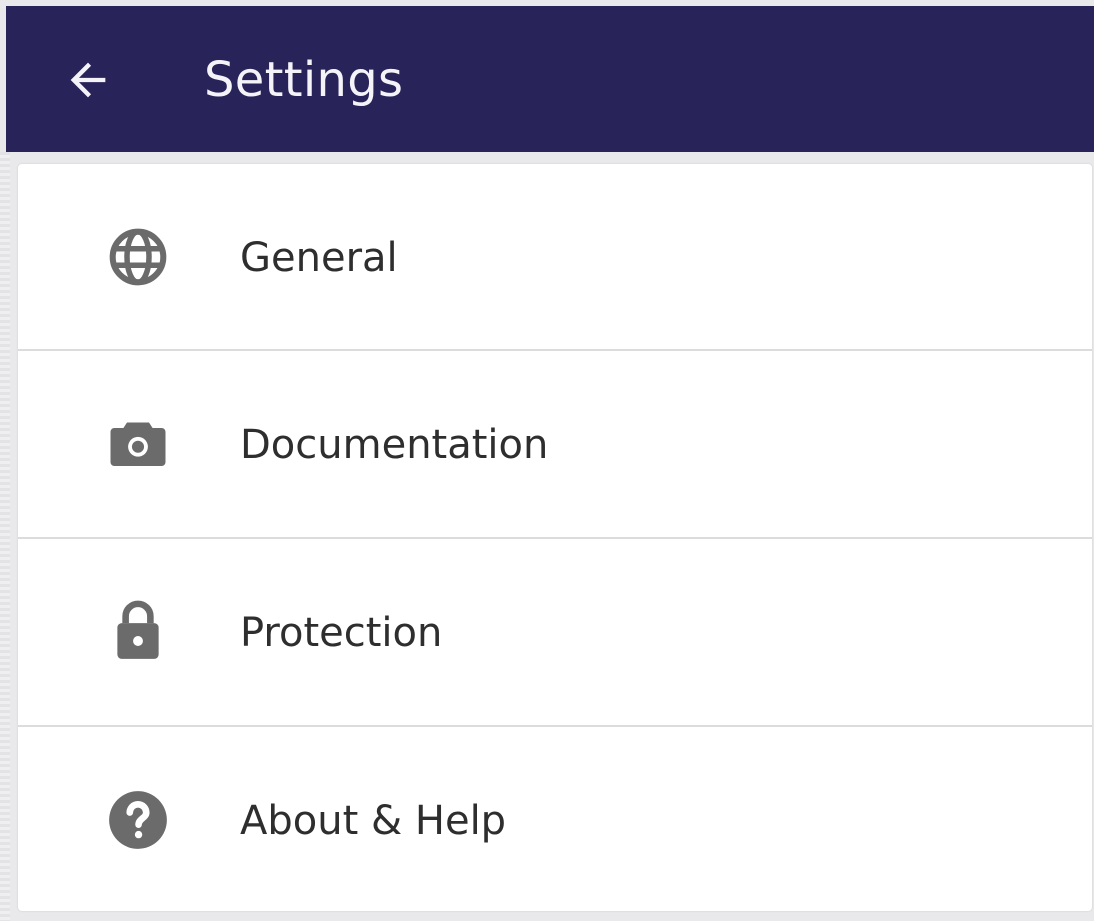  Describe the element at coordinates (138, 257) in the screenshot. I see `globe-icon` at that location.